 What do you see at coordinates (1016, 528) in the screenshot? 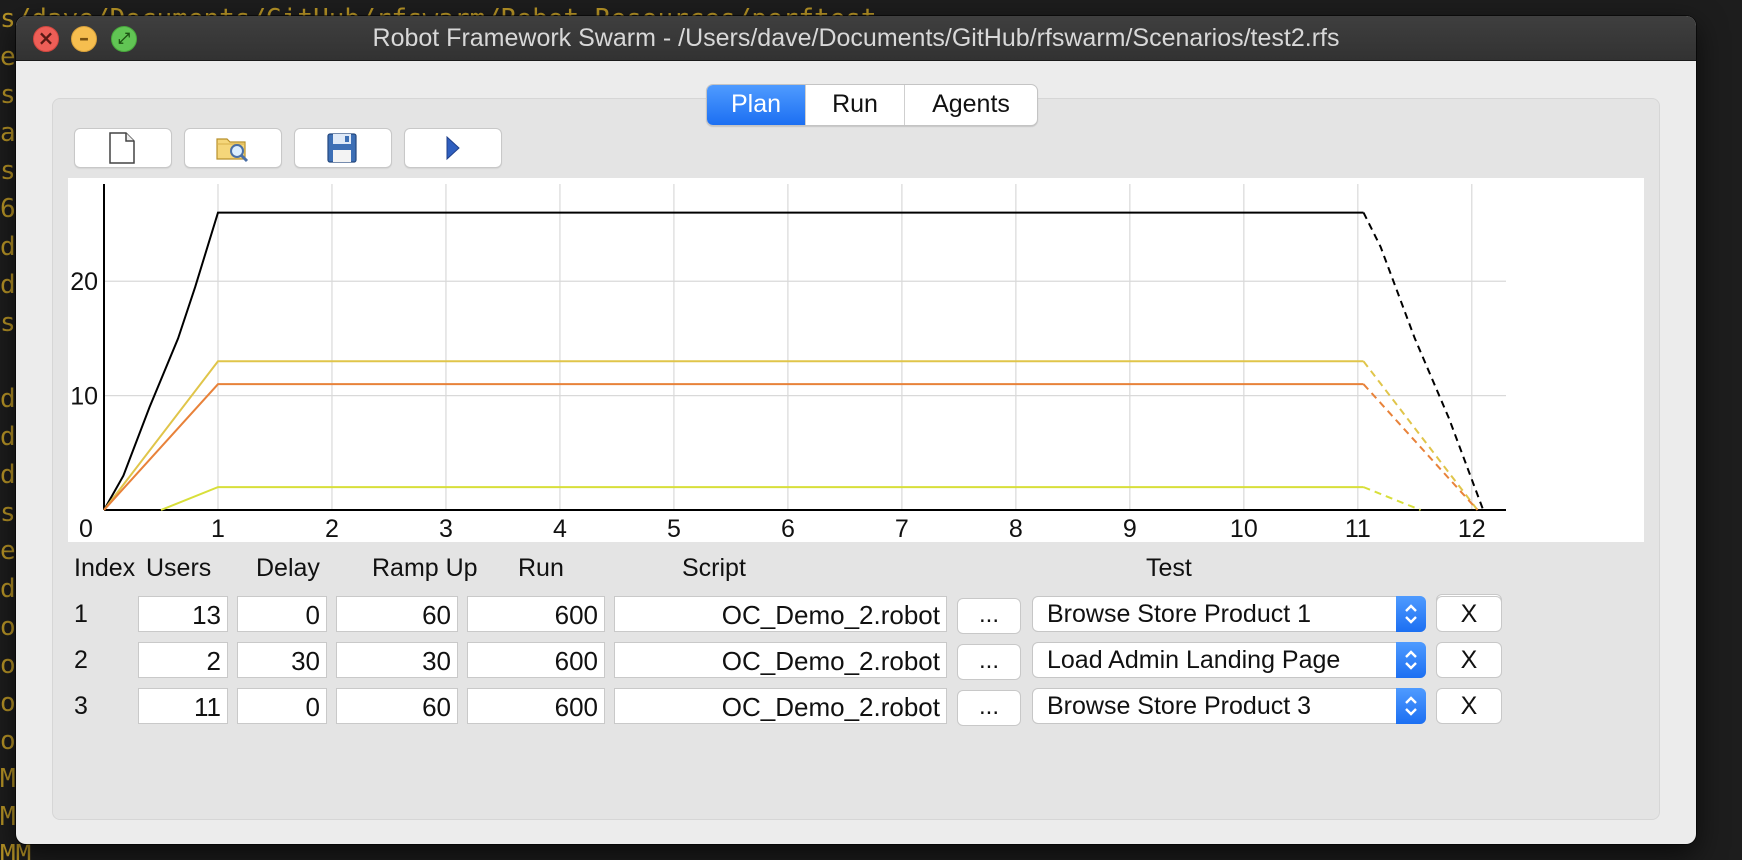
I see `x-tick-label: 8` at bounding box center [1016, 528].